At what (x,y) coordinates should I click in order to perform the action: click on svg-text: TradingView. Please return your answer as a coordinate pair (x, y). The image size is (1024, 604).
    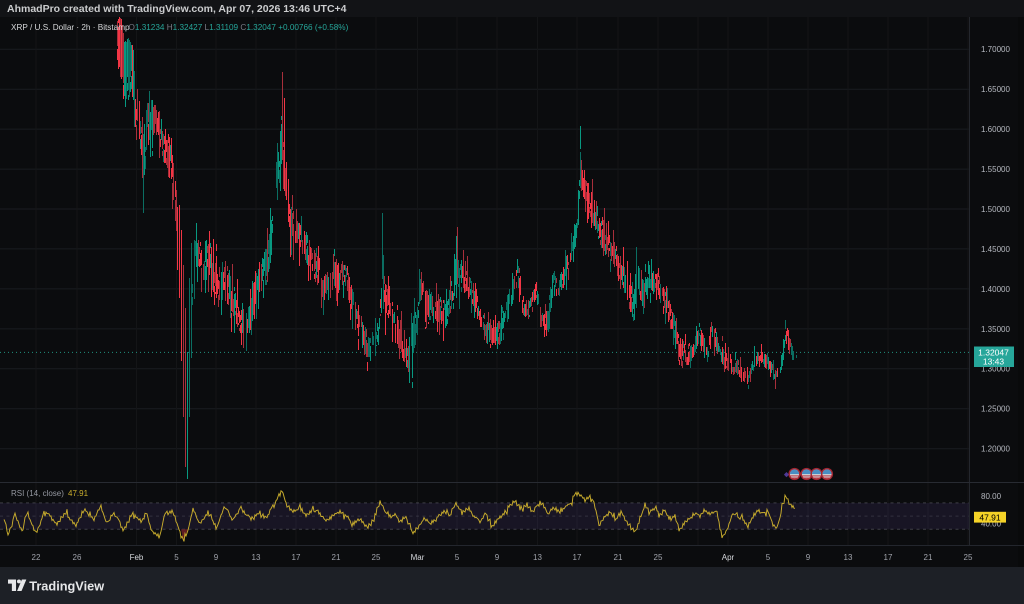
    Looking at the image, I should click on (66, 585).